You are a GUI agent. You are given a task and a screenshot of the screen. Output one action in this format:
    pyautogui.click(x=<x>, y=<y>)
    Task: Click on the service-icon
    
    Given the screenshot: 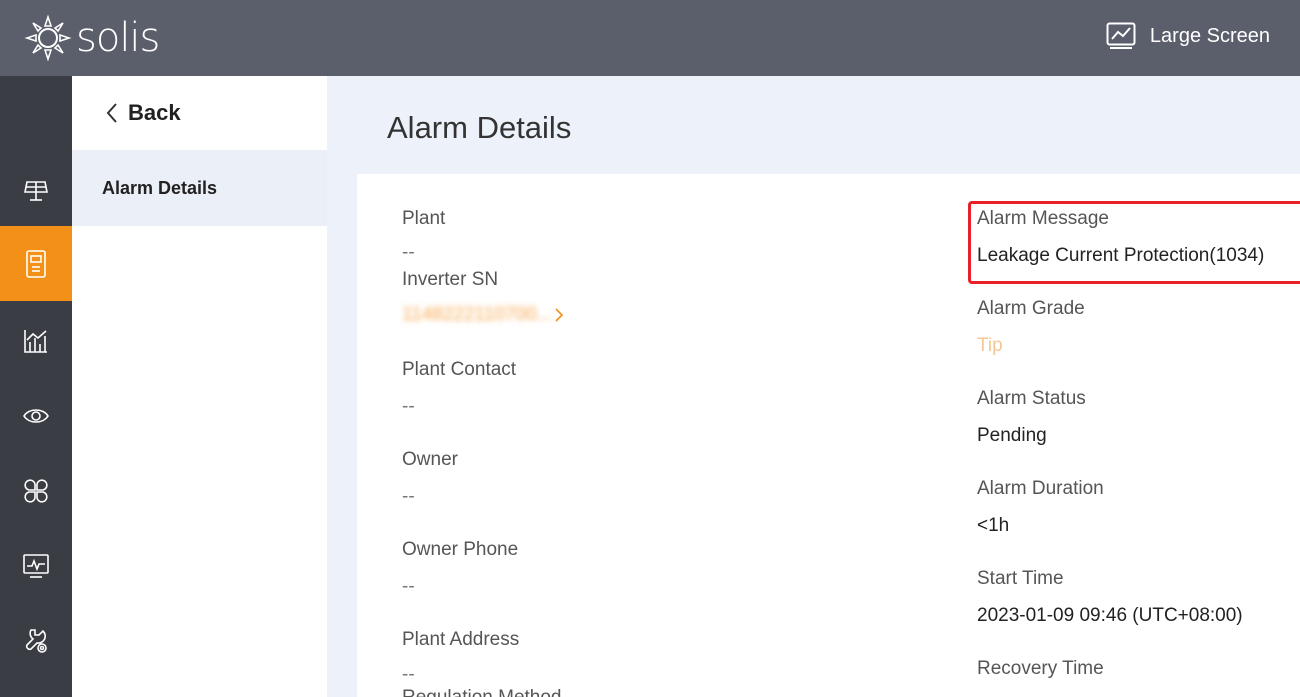 What is the action you would take?
    pyautogui.click(x=36, y=640)
    